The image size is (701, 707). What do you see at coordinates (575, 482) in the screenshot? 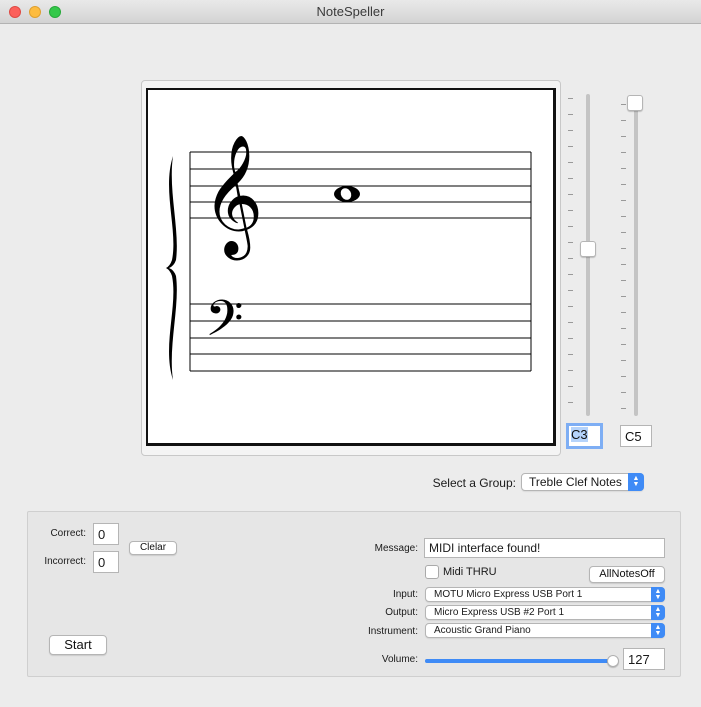
I see `group-selected-value: Treble Clef Notes` at bounding box center [575, 482].